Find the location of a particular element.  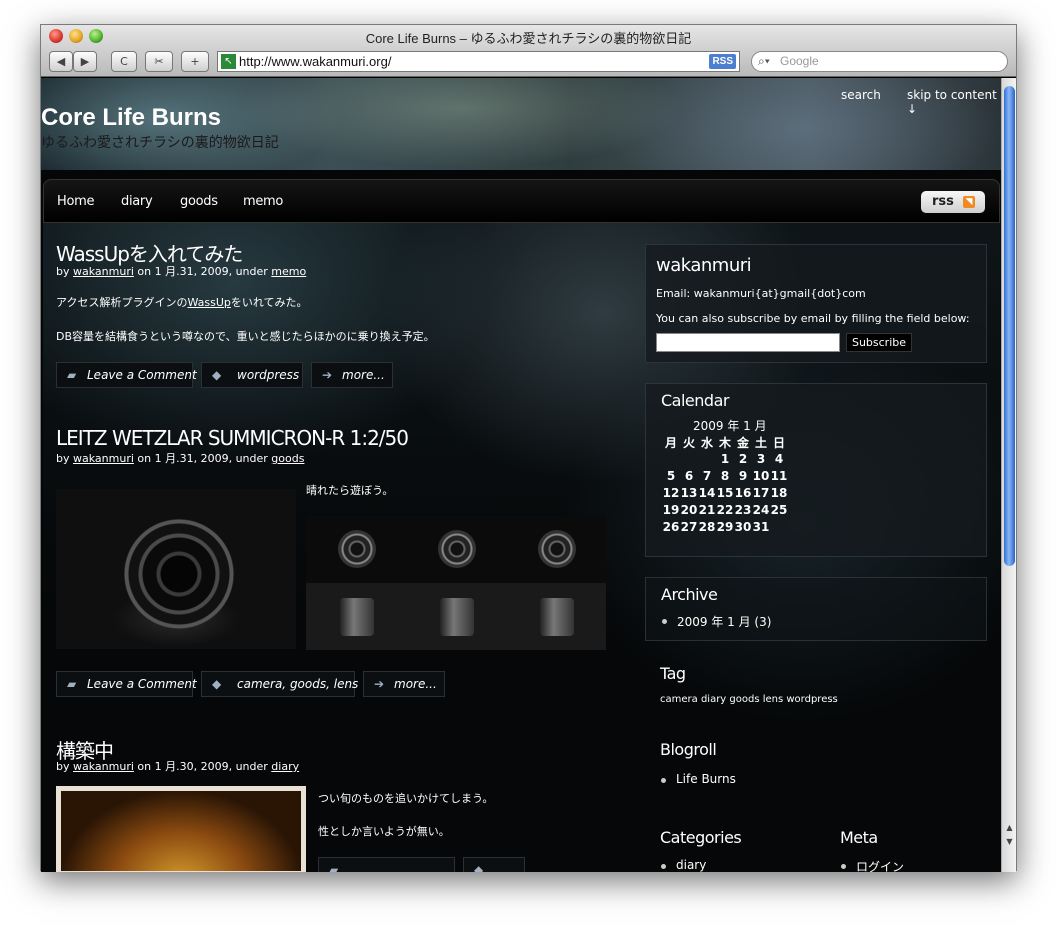

address-text: http://www.wakanmuri.org/ is located at coordinates (315, 61).